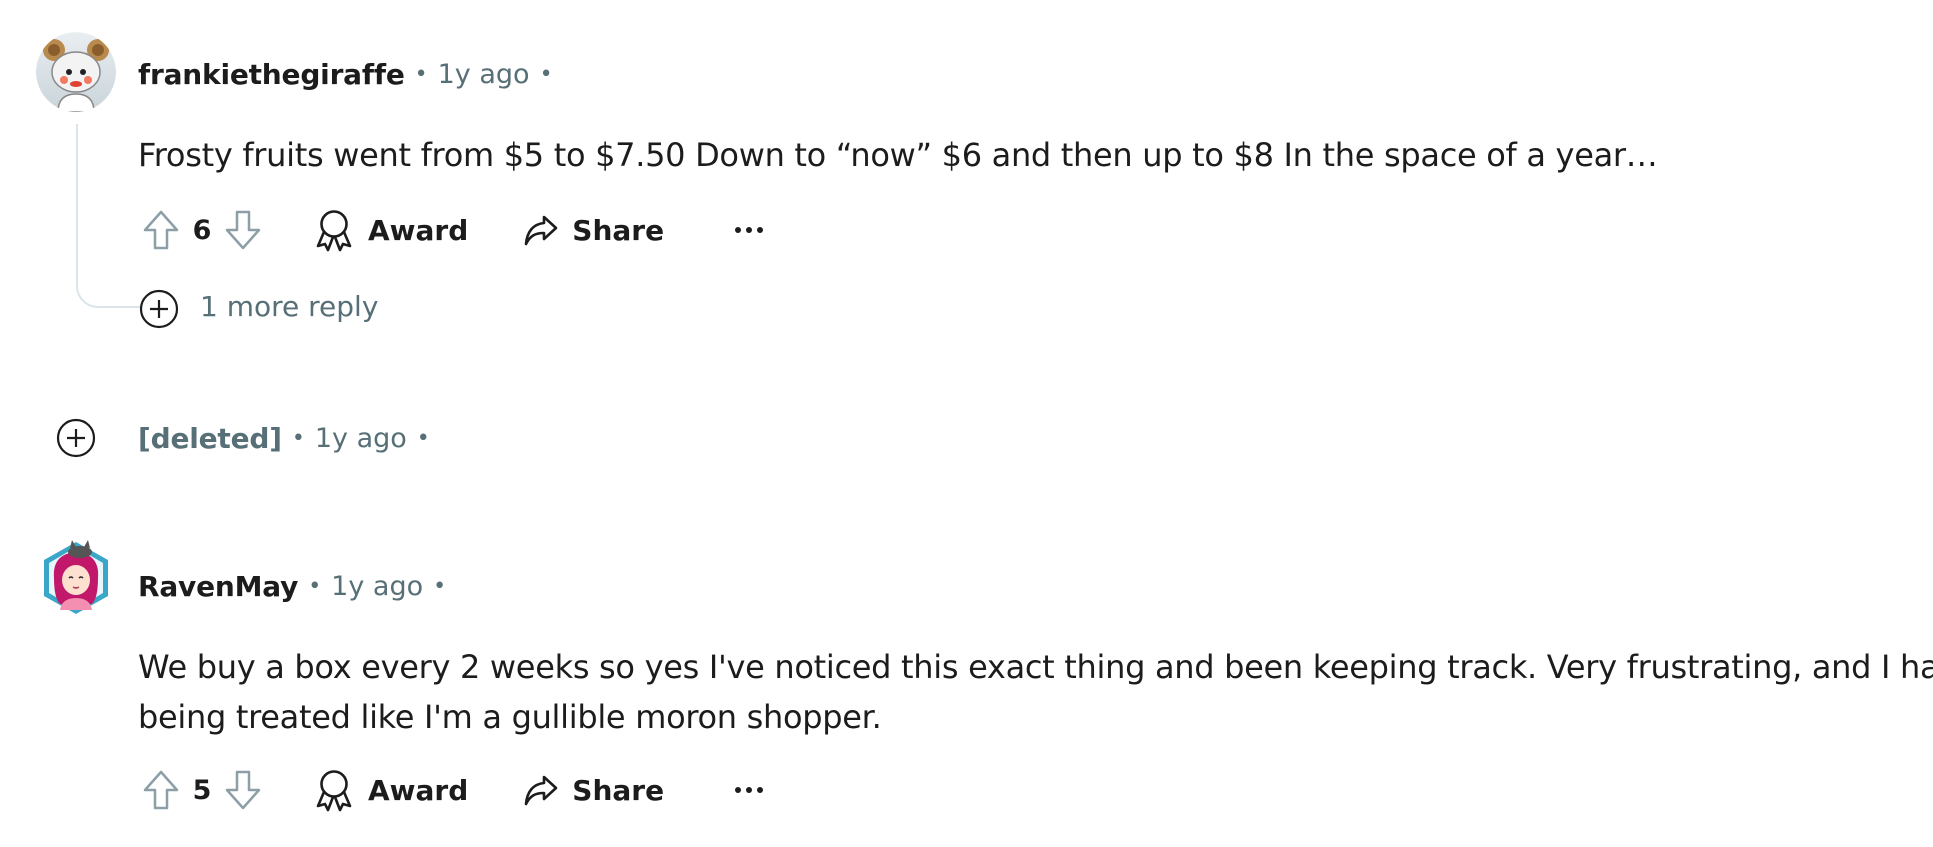 The image size is (1933, 847). I want to click on username: RavenMay, so click(218, 586).